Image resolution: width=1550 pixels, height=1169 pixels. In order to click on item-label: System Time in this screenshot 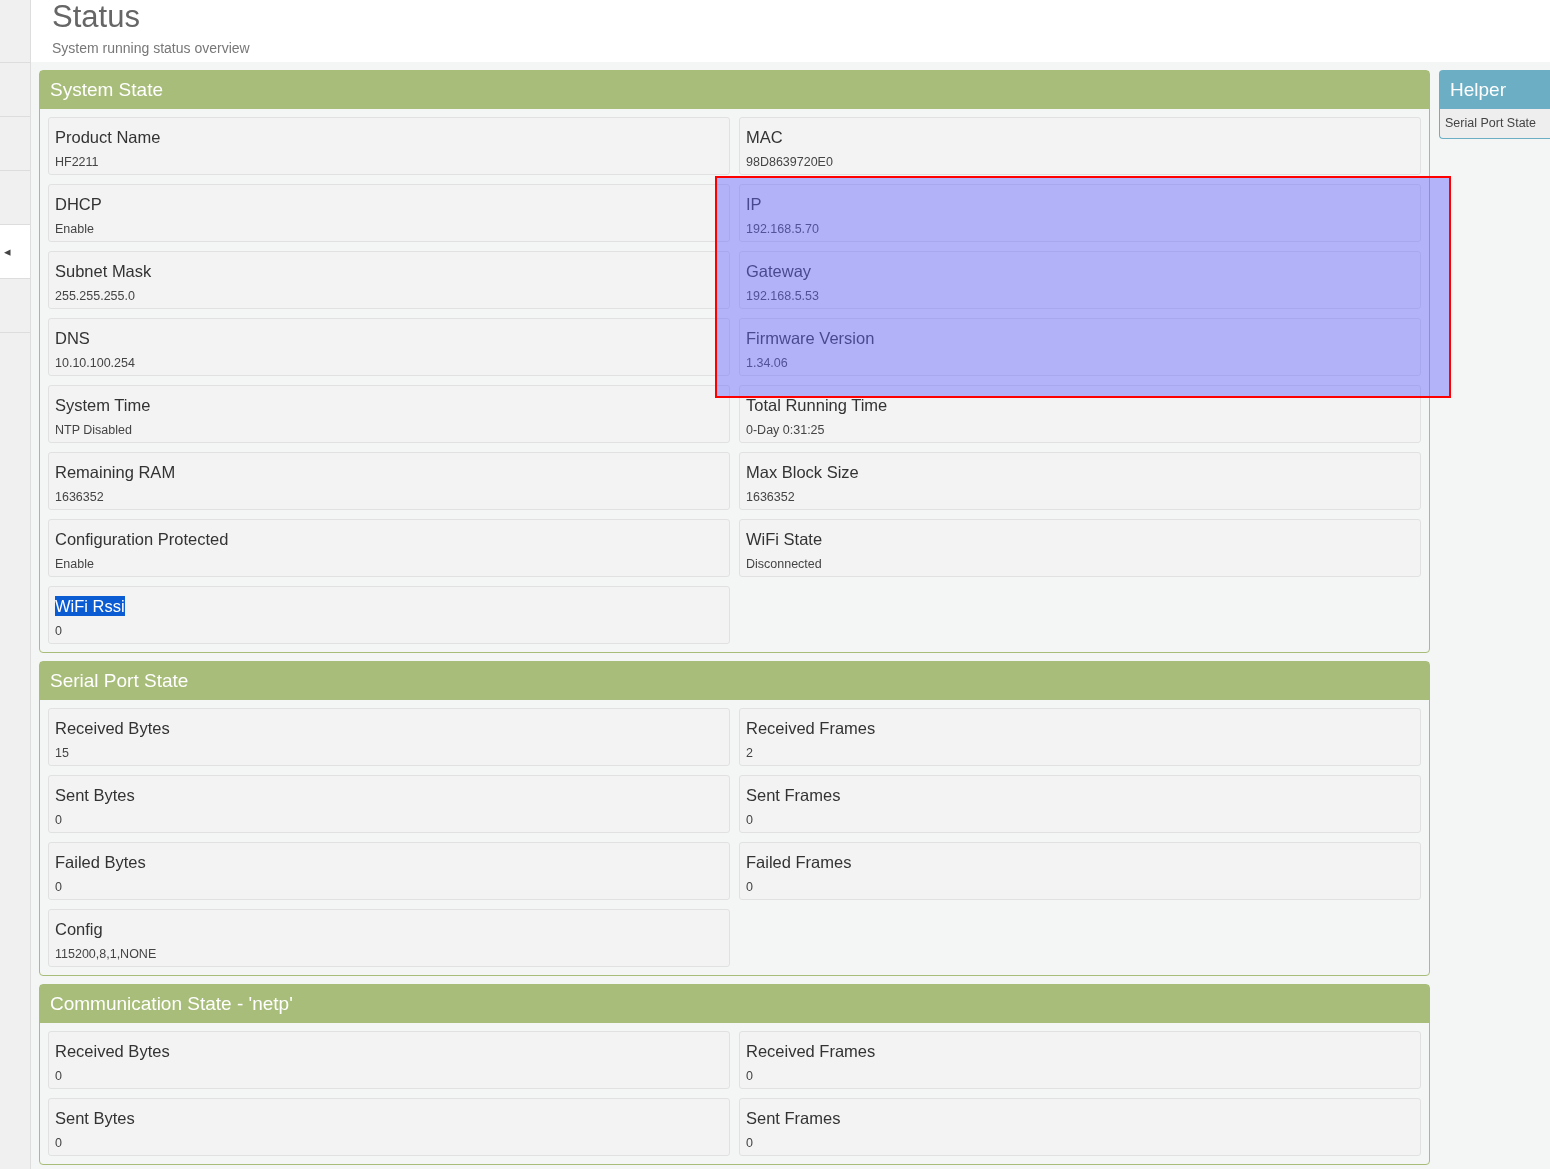, I will do `click(103, 405)`.